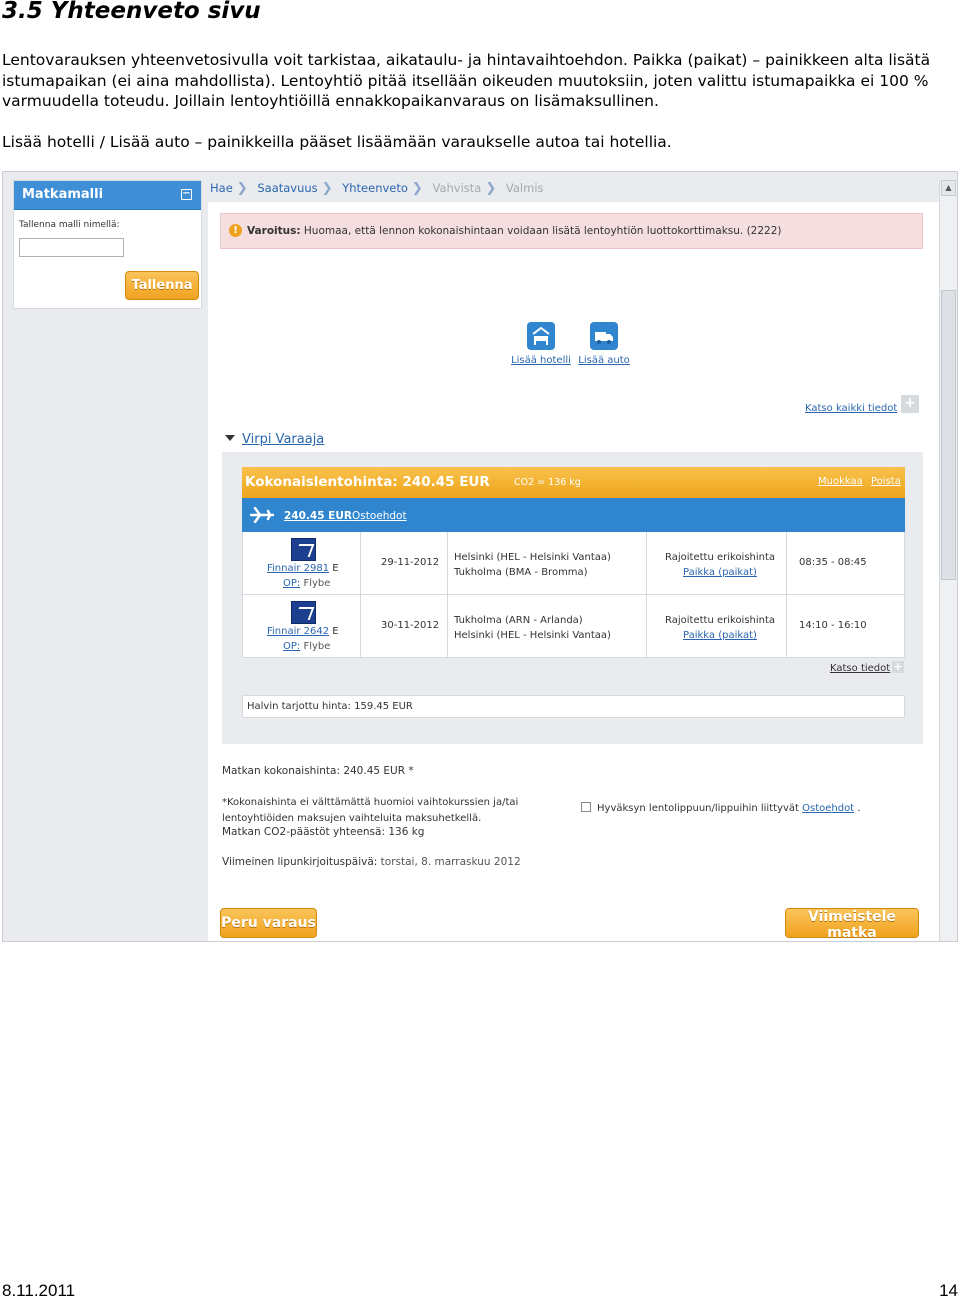 This screenshot has height=1302, width=960. I want to click on breadcrumb-summary: Yhteenveto, so click(375, 188).